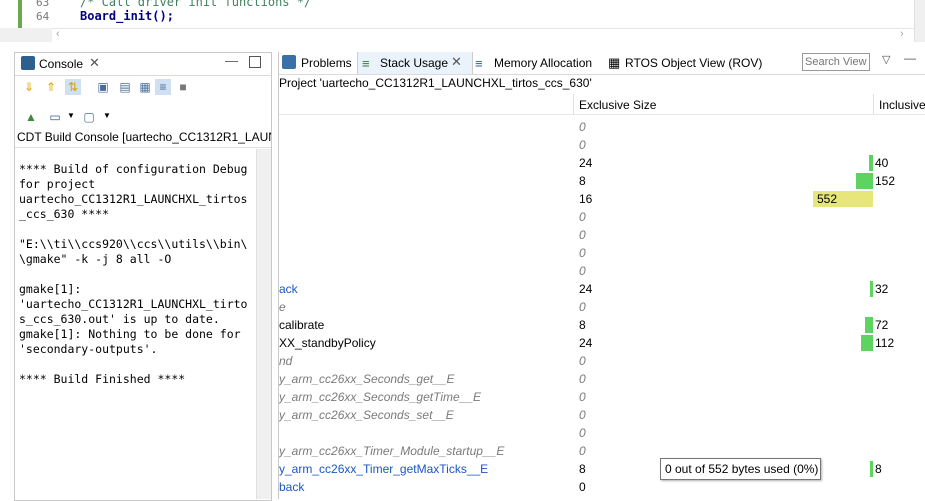  I want to click on function-name: XX_standbyPolicy, so click(327, 343).